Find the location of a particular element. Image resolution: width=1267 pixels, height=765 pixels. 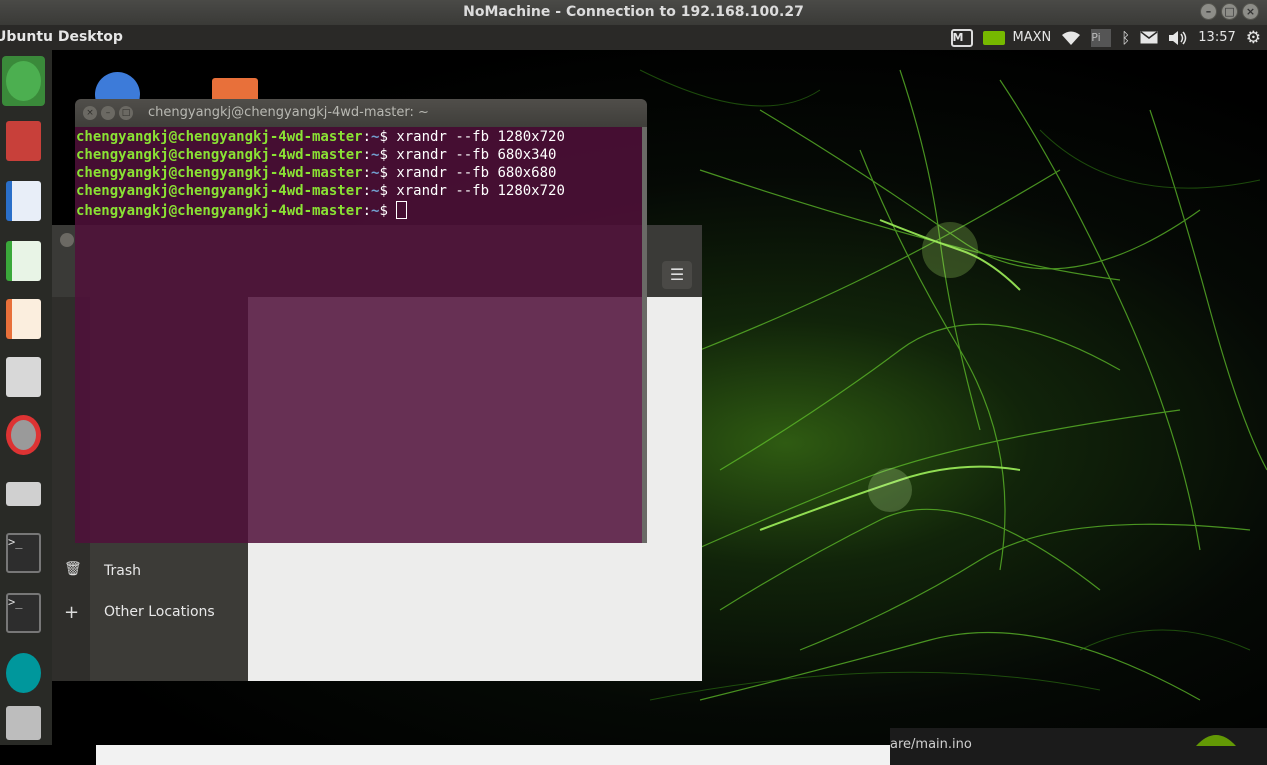

maximize-button: □ is located at coordinates (1229, 11).